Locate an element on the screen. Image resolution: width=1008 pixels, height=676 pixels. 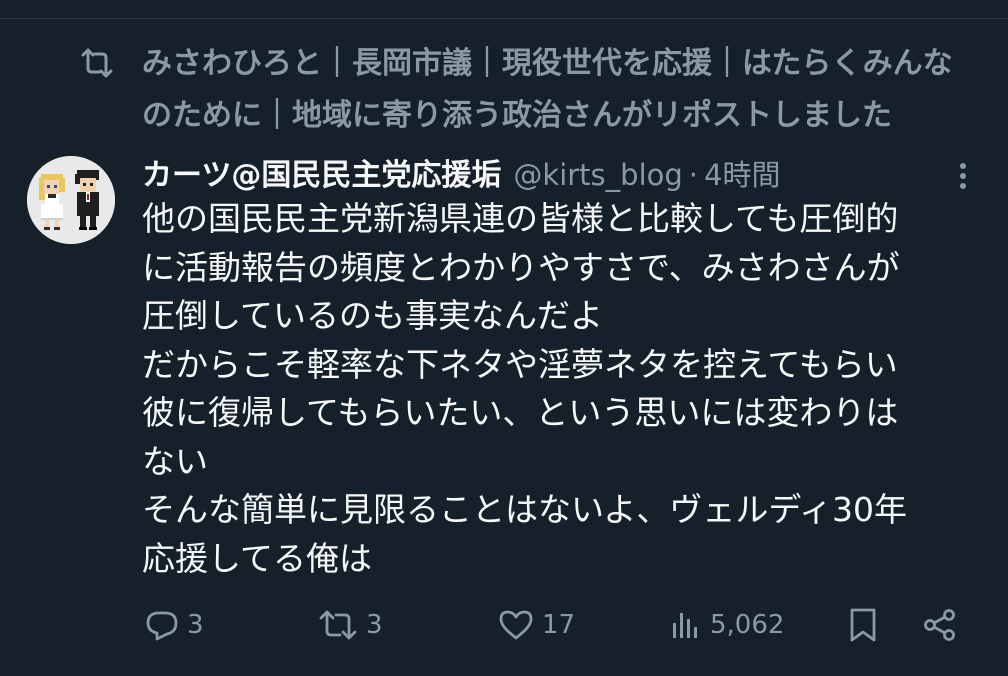
tweet-header: カーツ@国民民主党応援垢 @kirts_blog · 4時間 is located at coordinates (461, 175).